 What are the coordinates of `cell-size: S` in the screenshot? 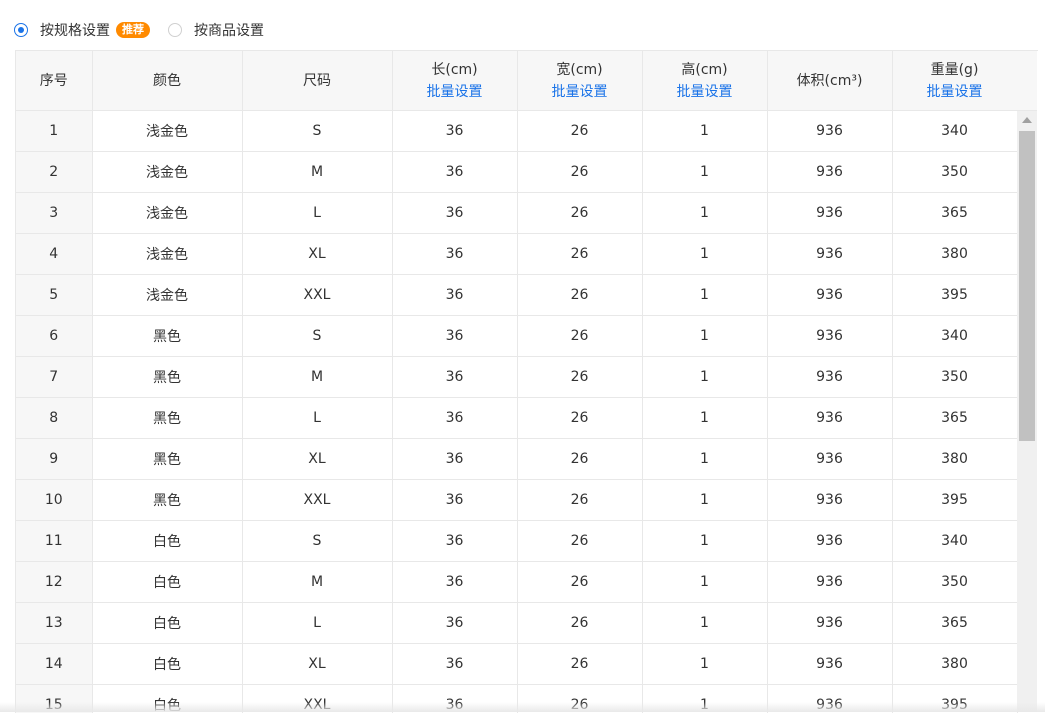 It's located at (317, 131).